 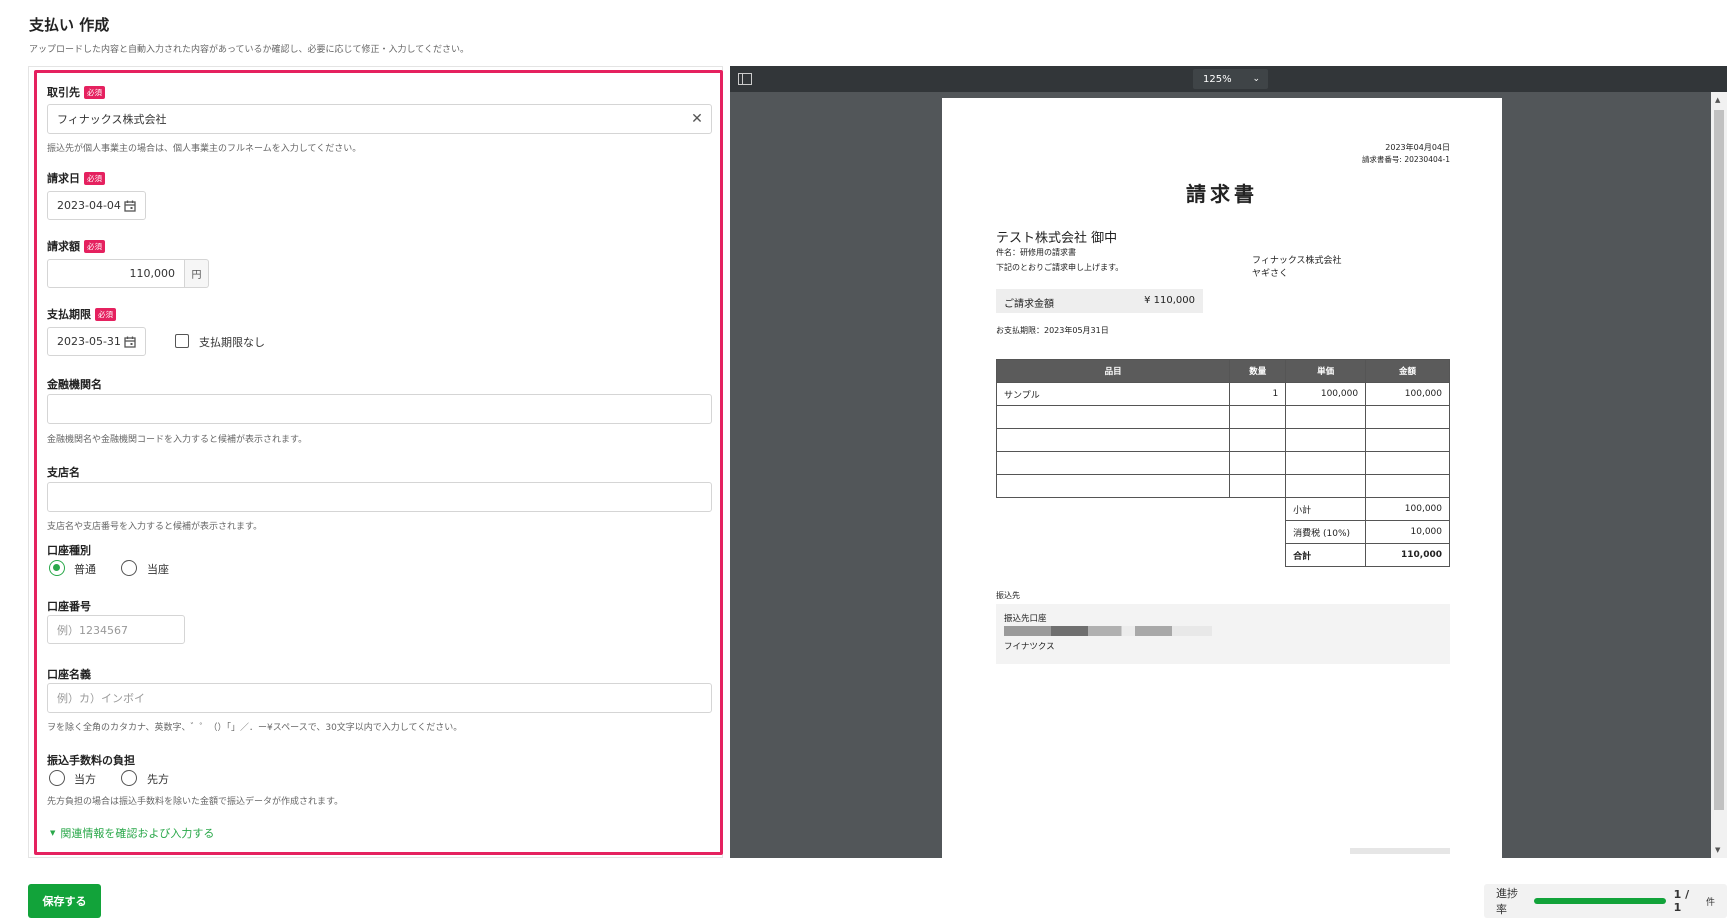 I want to click on sum-row: 合計 110,000, so click(x=1223, y=555).